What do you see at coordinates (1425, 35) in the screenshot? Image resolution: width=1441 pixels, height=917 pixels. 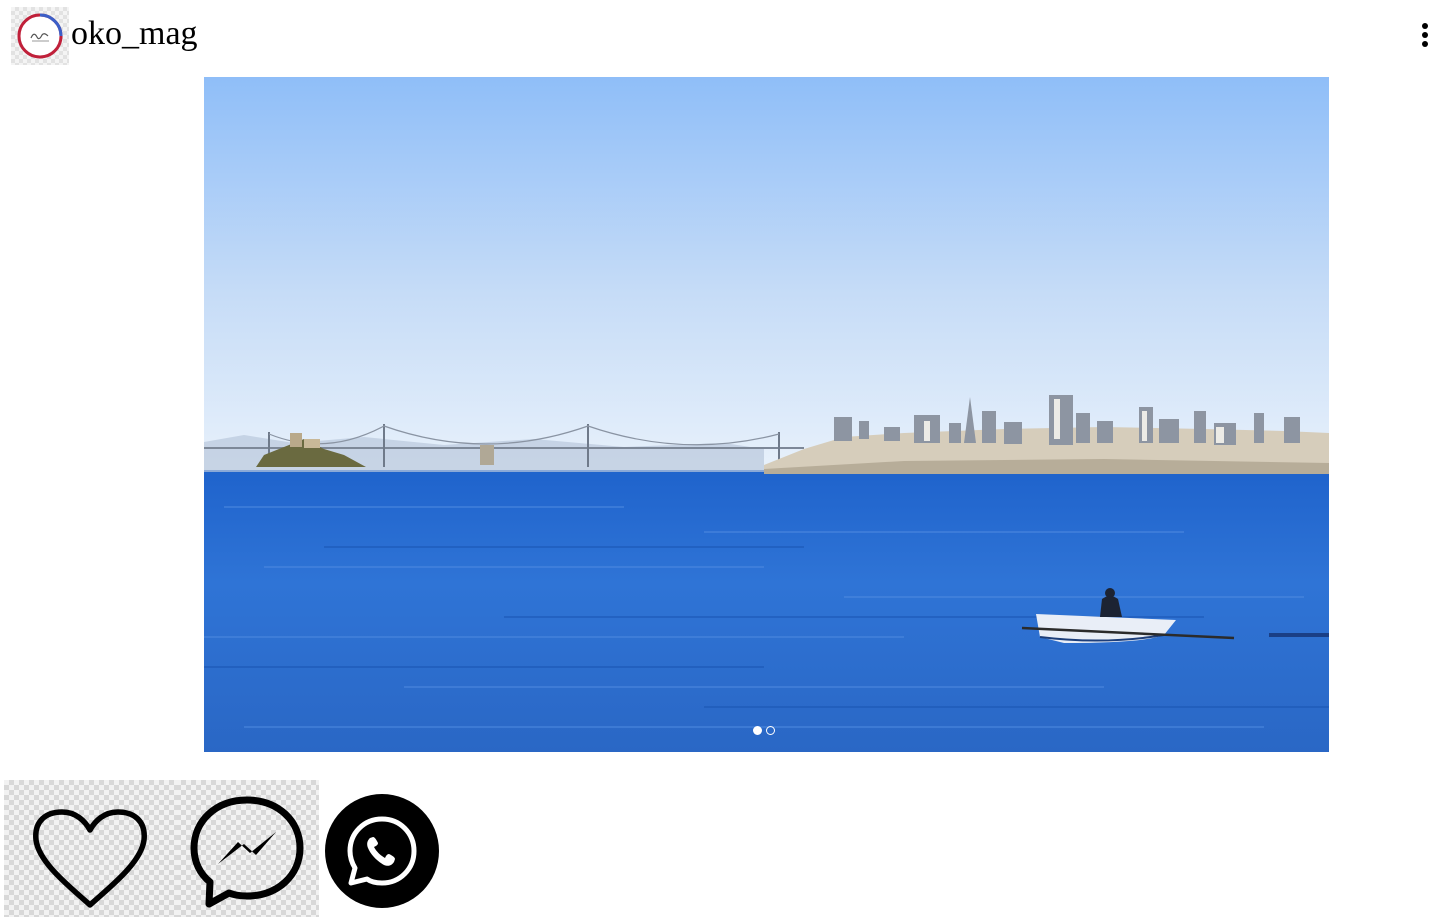 I see `more-options-icon` at bounding box center [1425, 35].